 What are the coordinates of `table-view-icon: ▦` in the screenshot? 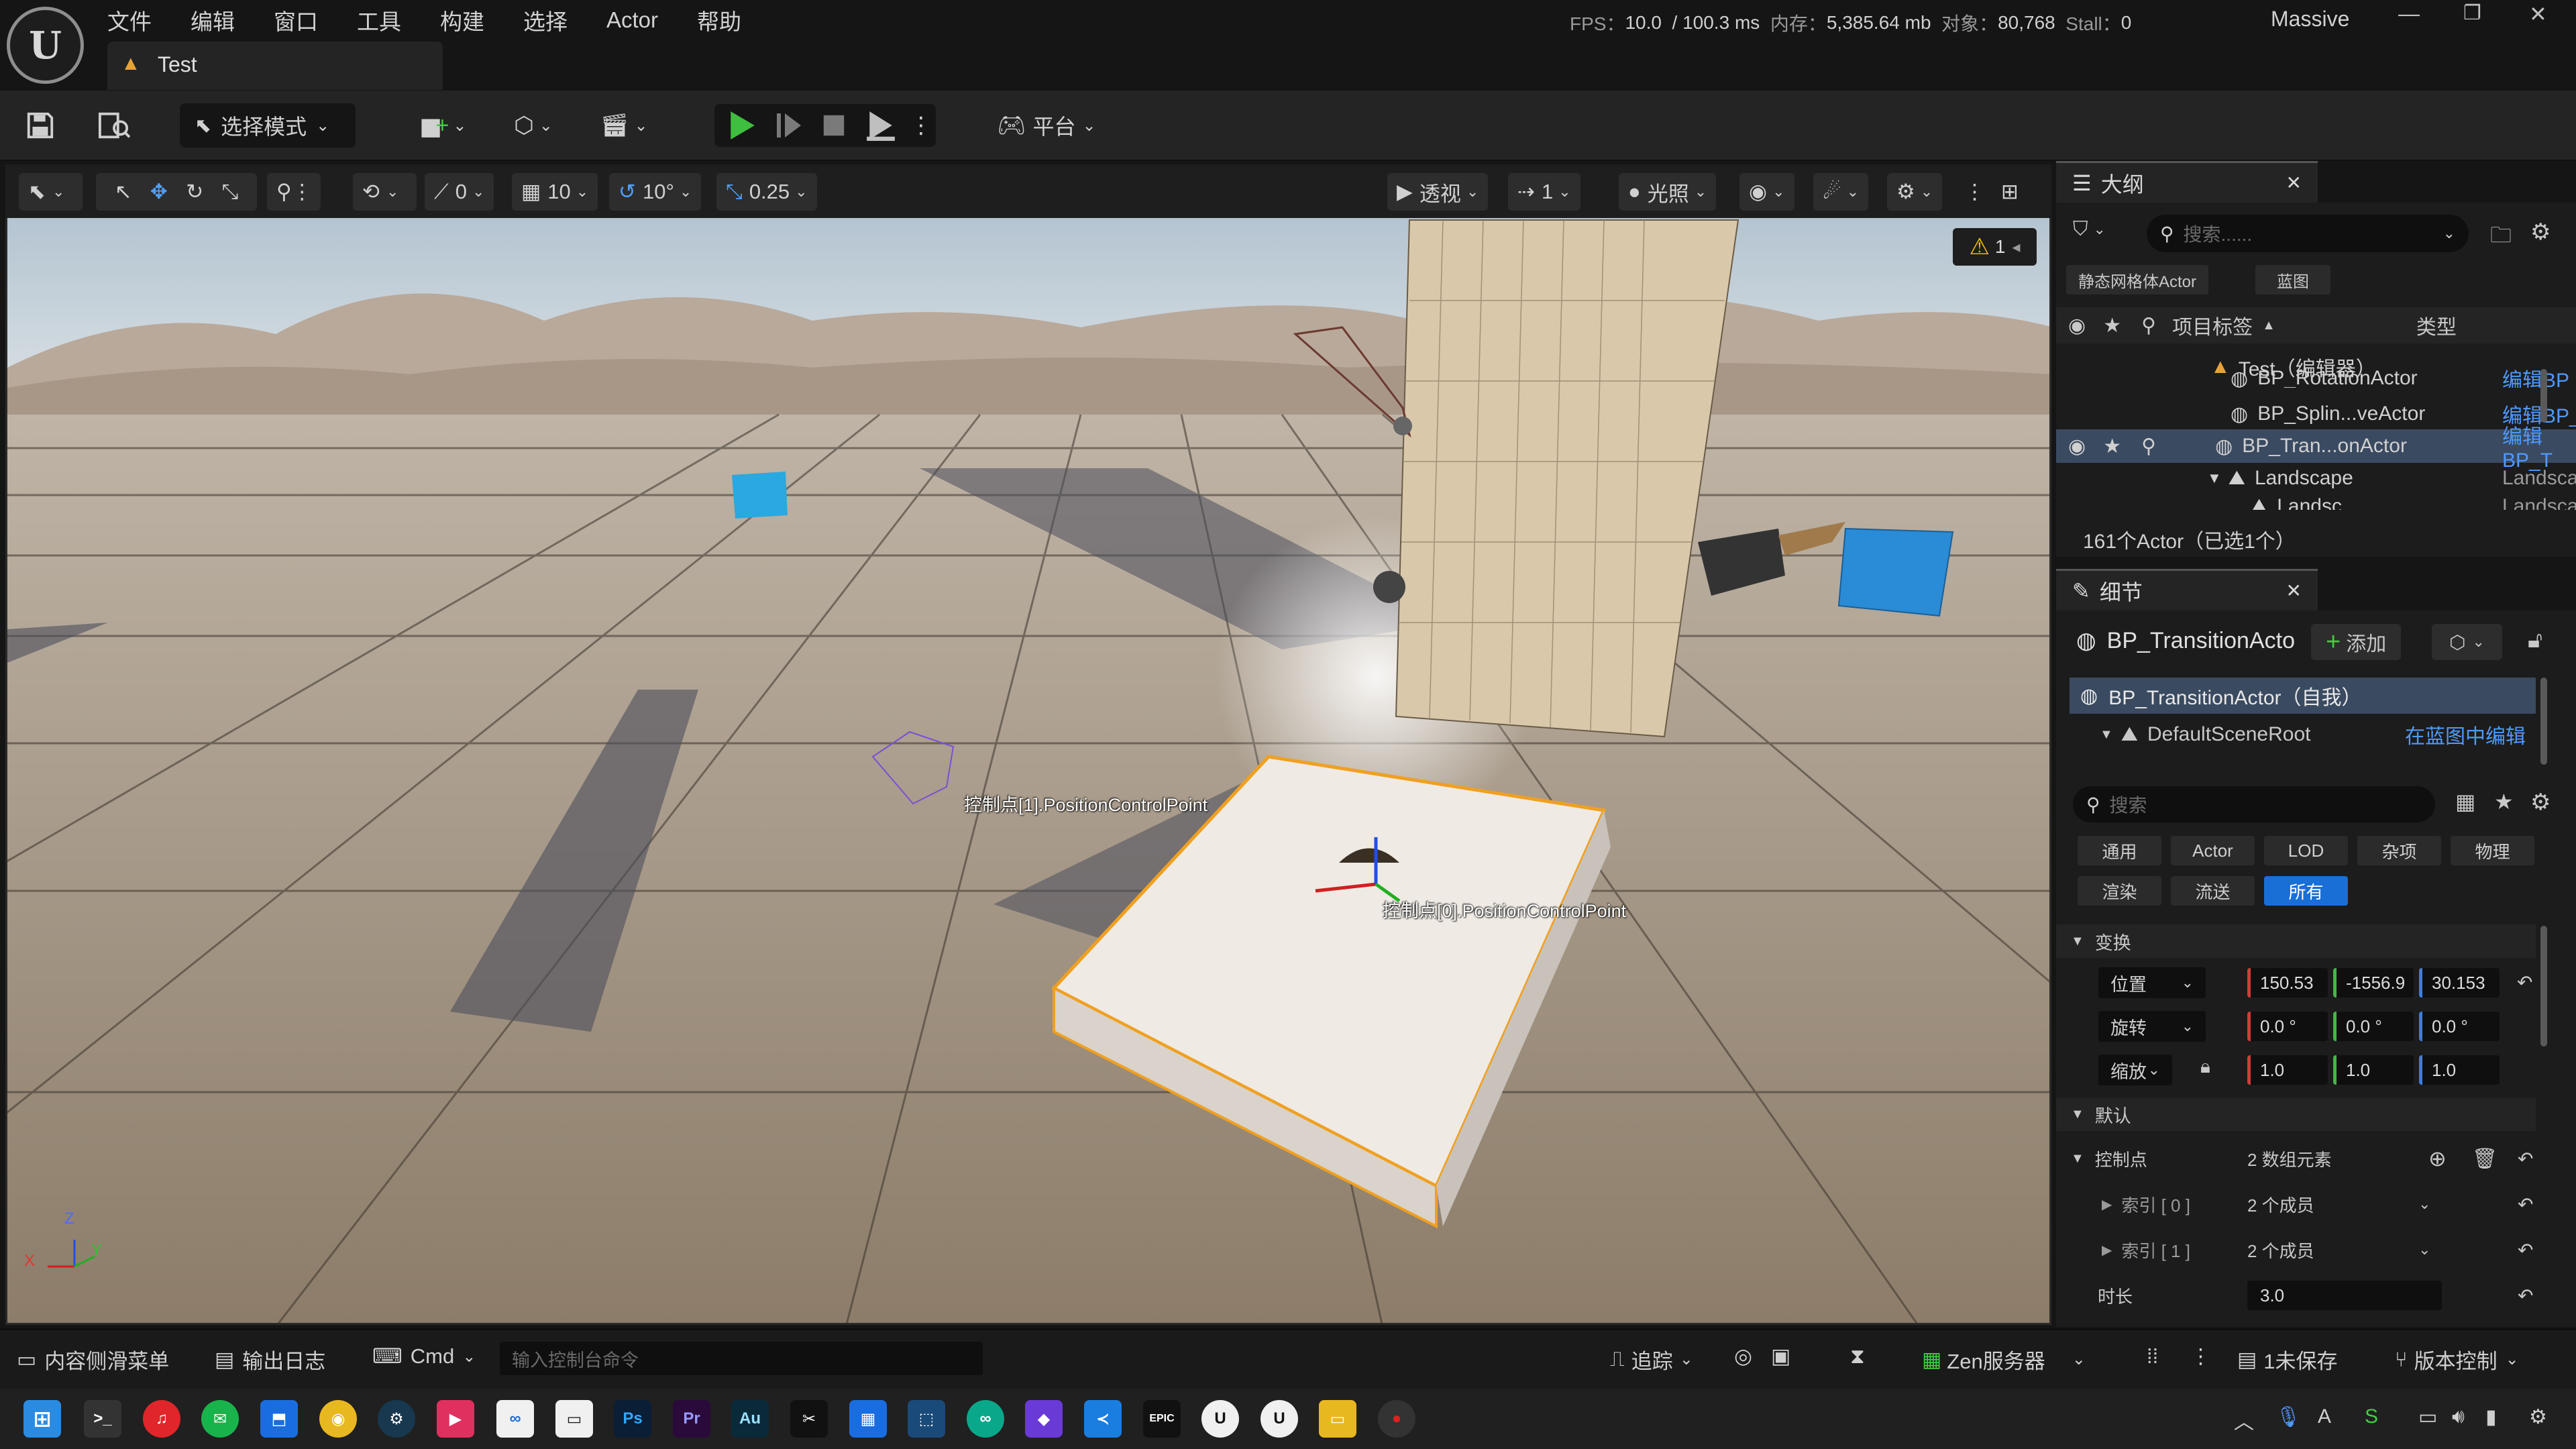 It's located at (2465, 801).